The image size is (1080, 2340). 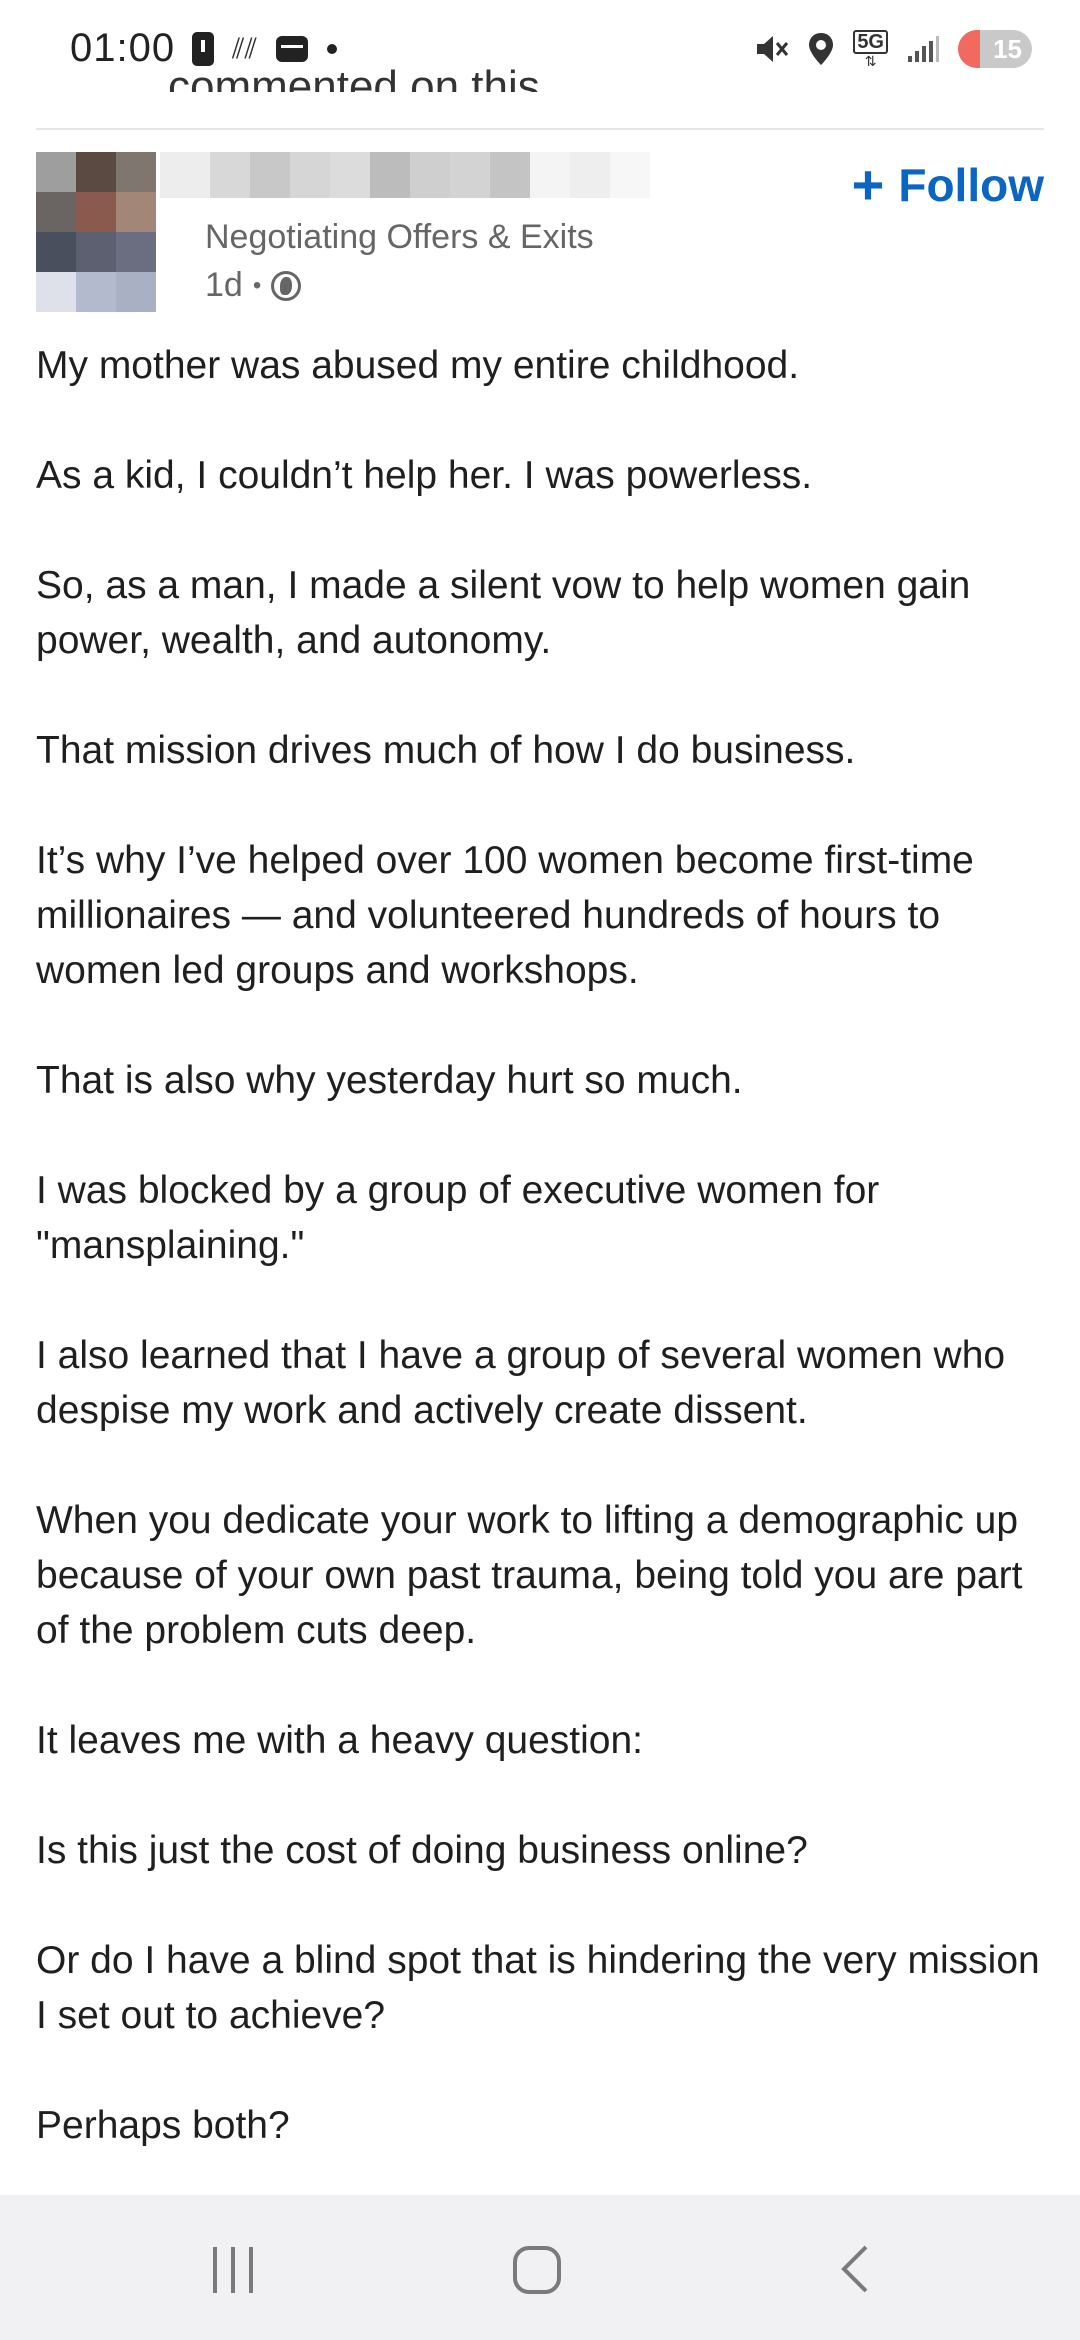 I want to click on post-paragraph: That is also why yesterday hurt so much., so click(x=389, y=1080).